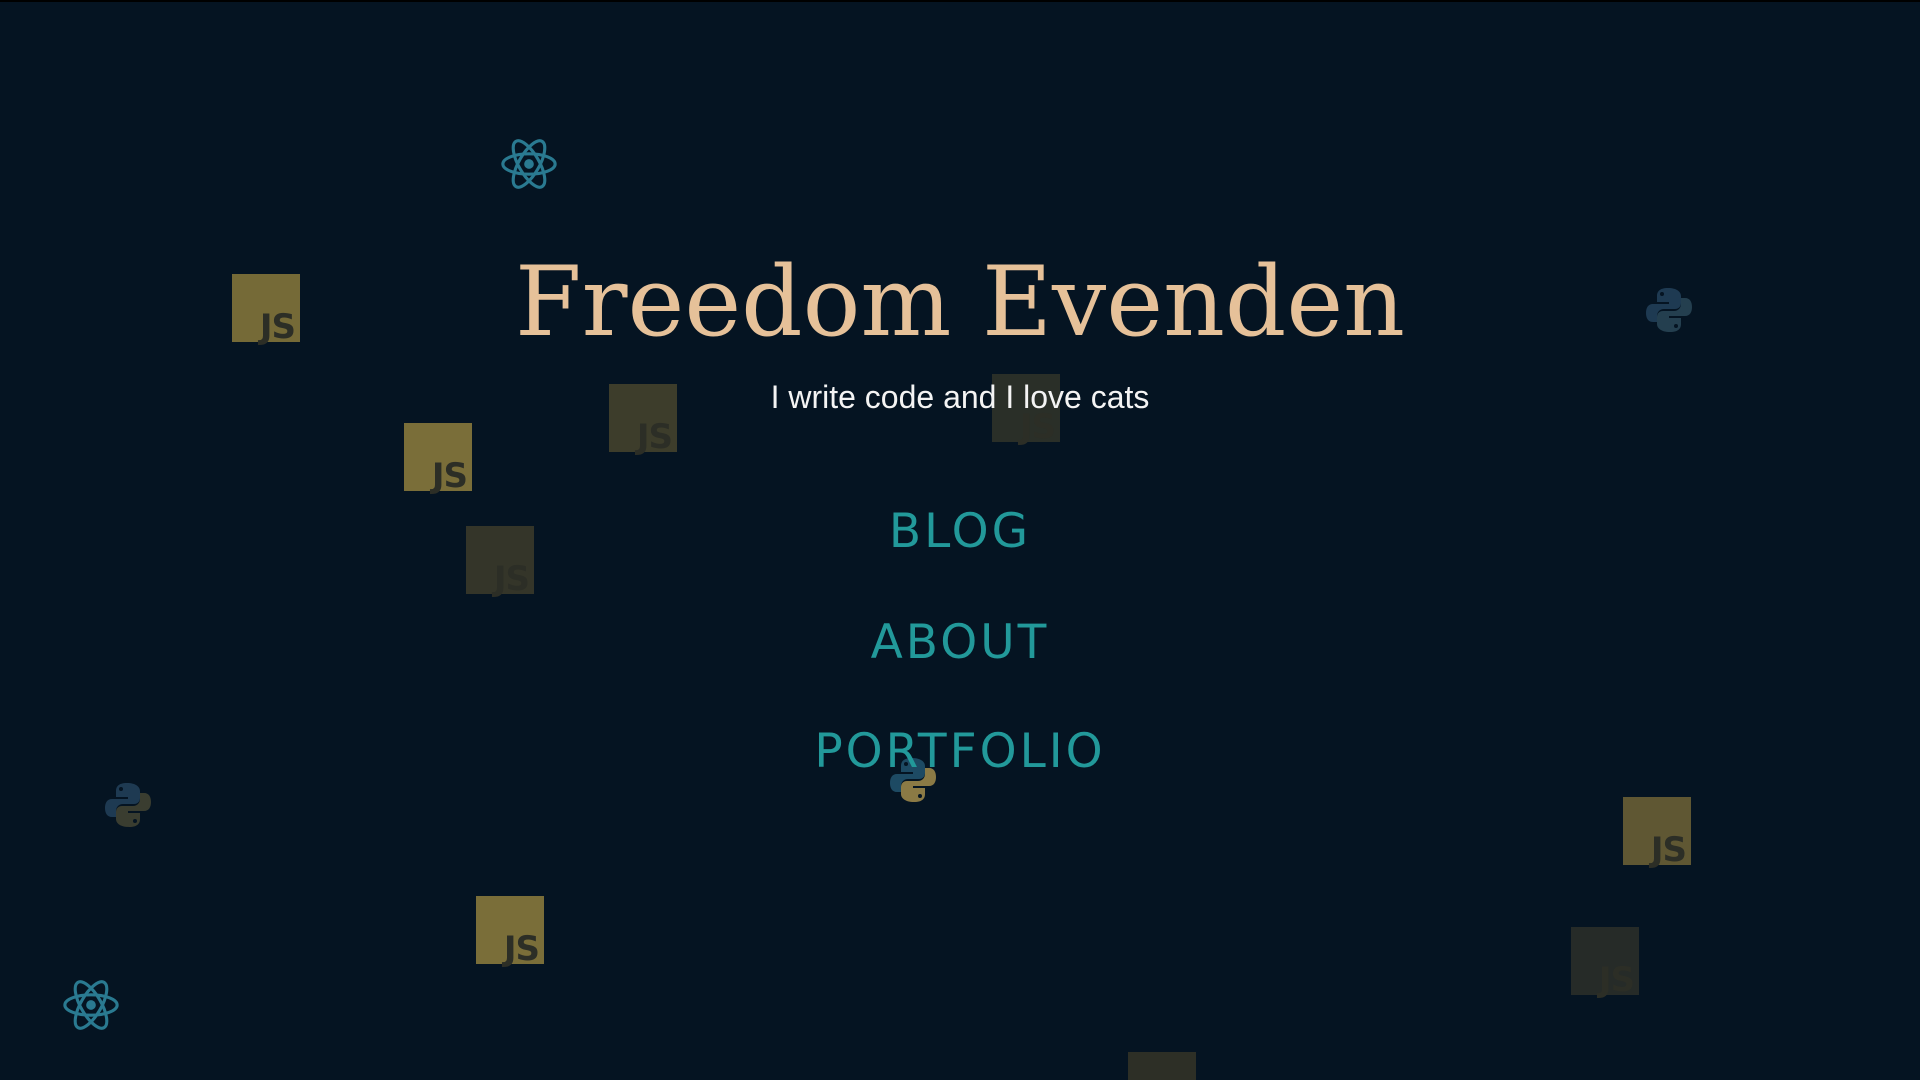 The image size is (1920, 1080). I want to click on tagline: I write code and I love cats, so click(960, 397).